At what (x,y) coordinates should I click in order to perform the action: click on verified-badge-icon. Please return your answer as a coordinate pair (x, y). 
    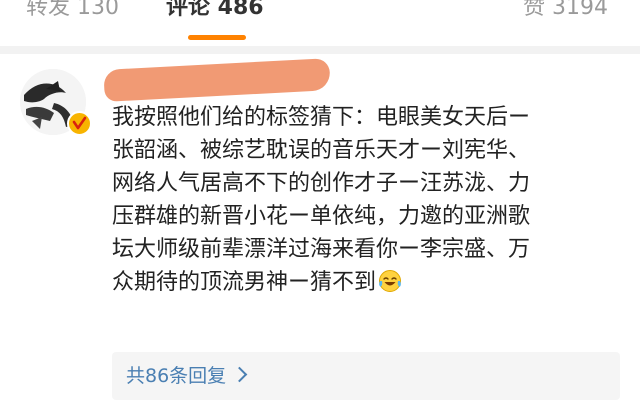
    Looking at the image, I should click on (79, 123).